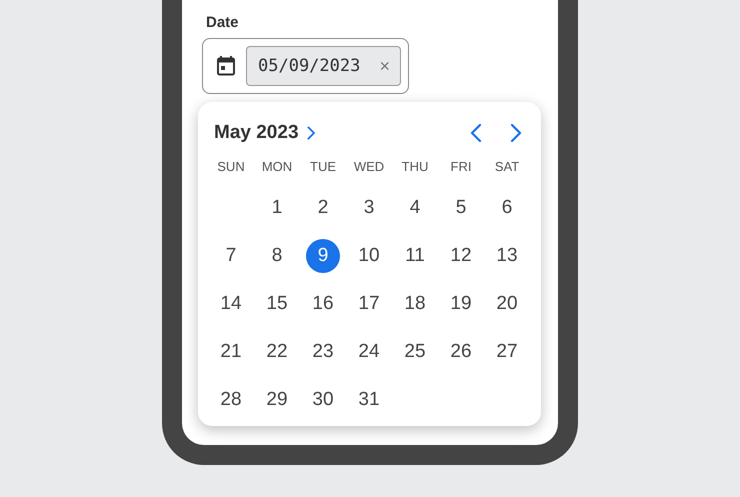 This screenshot has width=740, height=497. I want to click on weekday-label: SAT, so click(507, 167).